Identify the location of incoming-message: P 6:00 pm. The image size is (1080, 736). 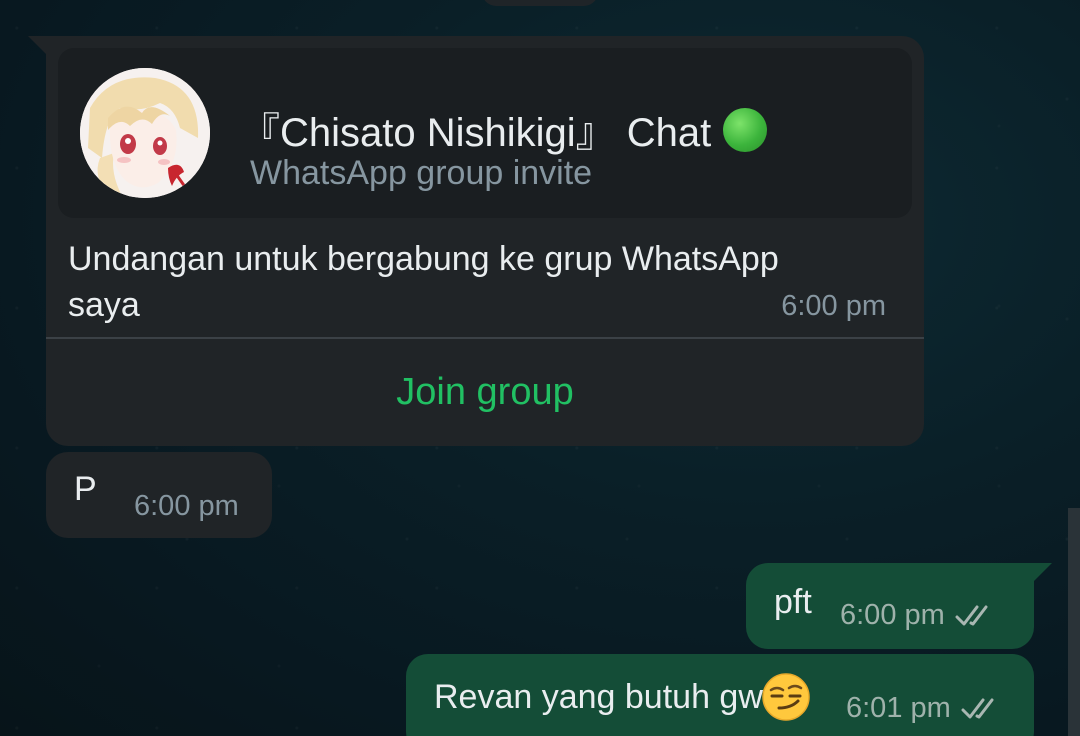
(159, 495).